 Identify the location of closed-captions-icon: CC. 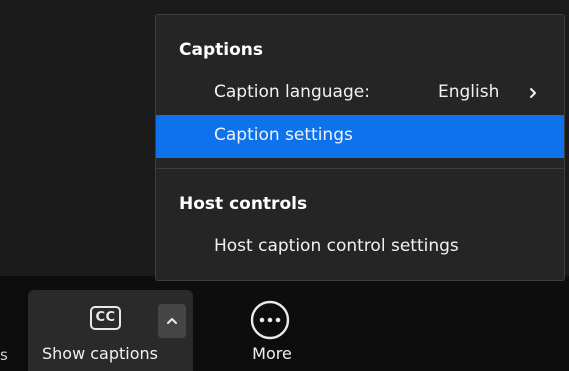
(105, 318).